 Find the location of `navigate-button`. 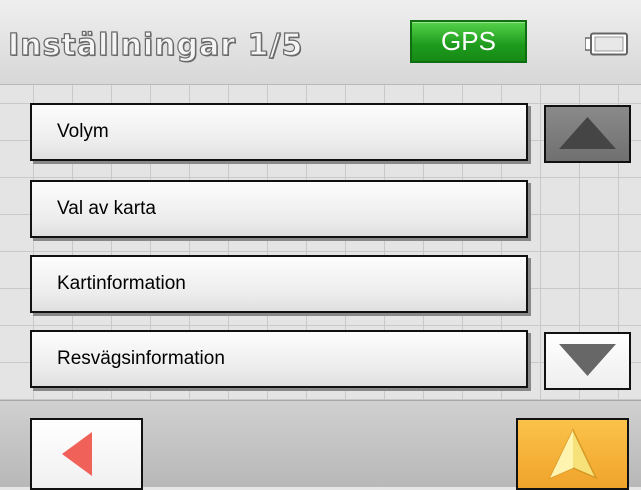

navigate-button is located at coordinates (572, 454).